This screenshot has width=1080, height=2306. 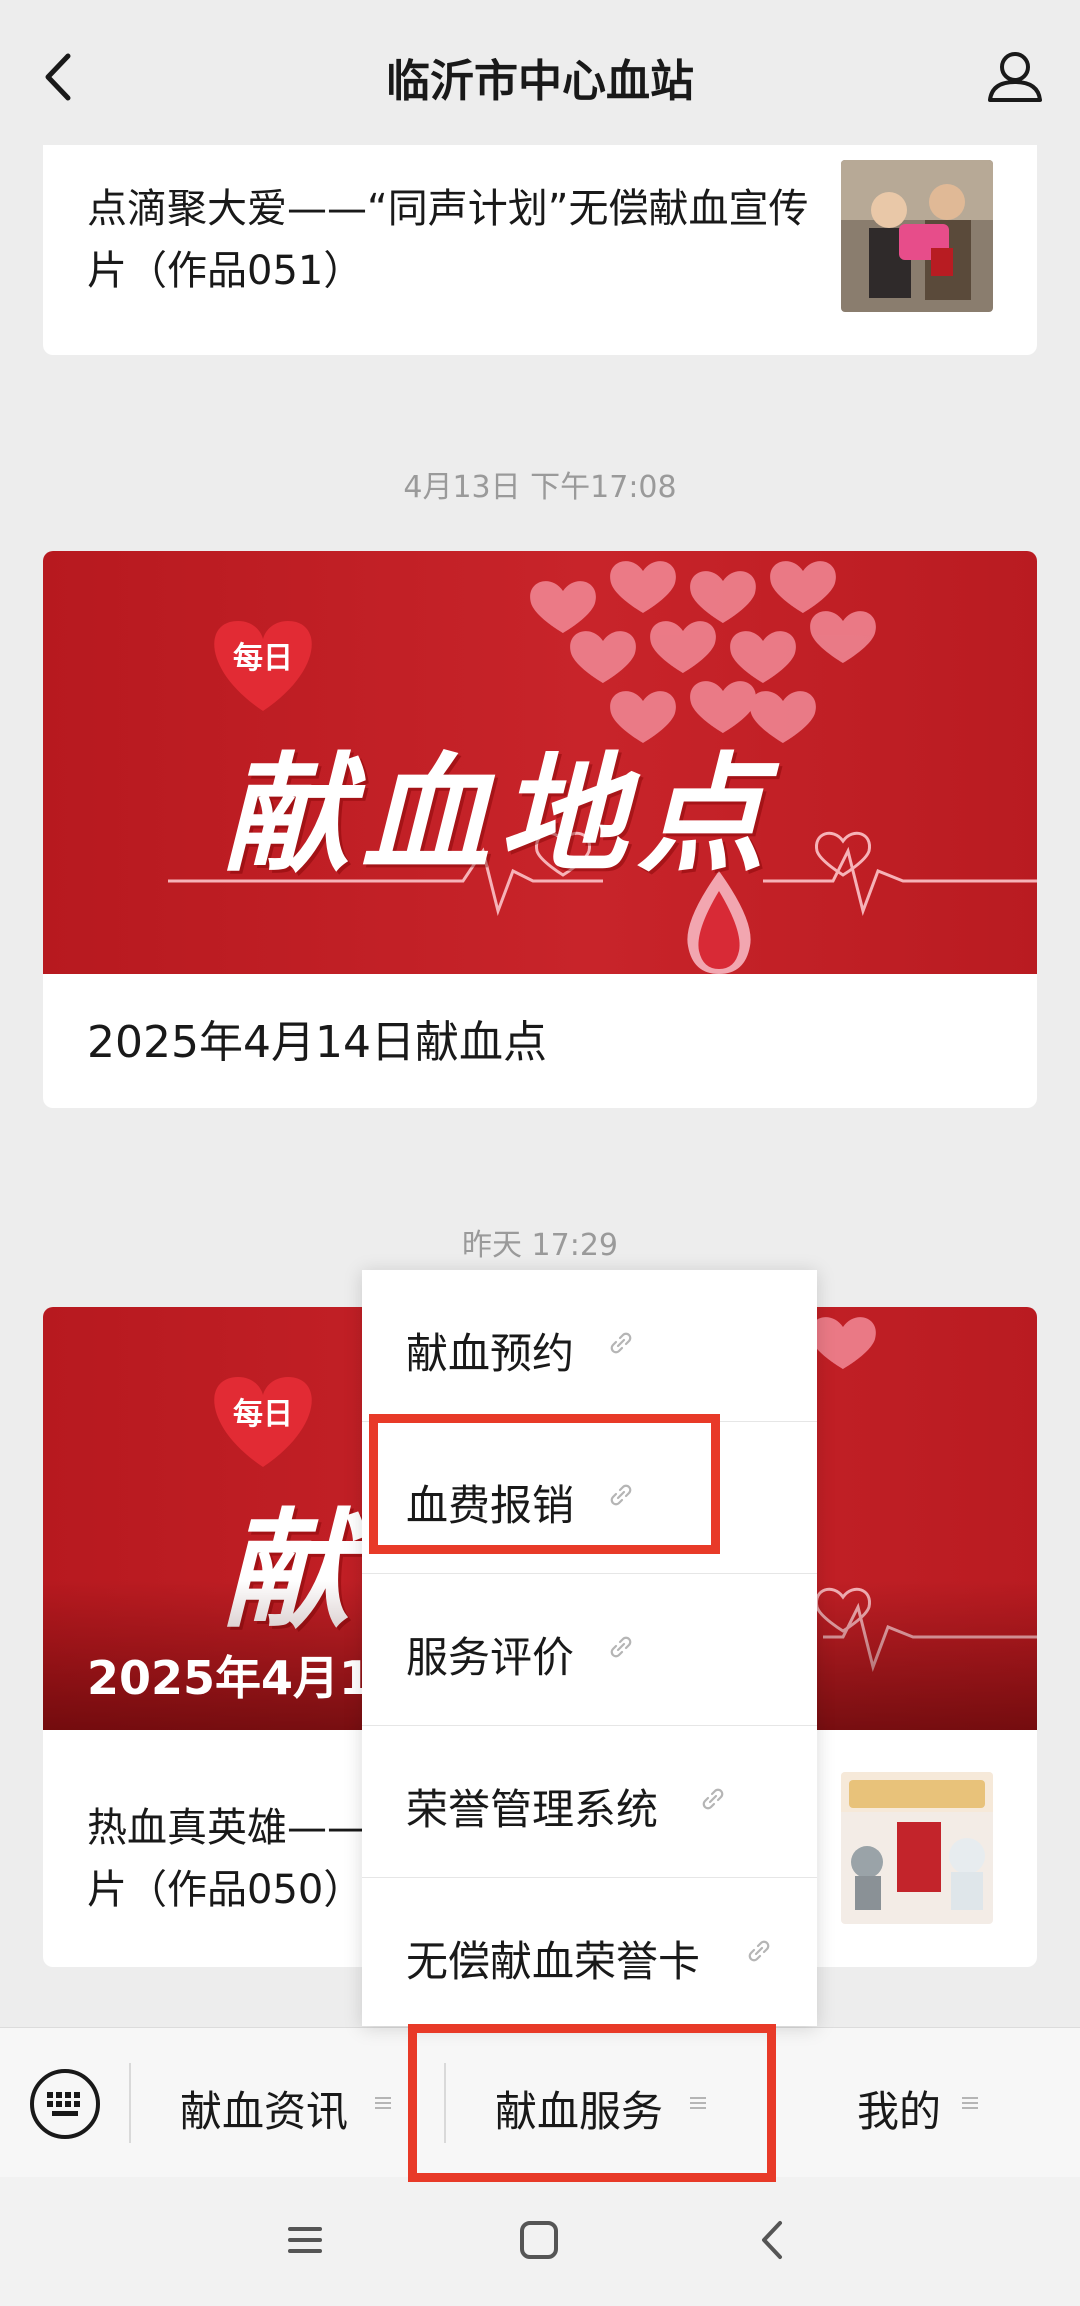 I want to click on keyboard-toggle-button, so click(x=65, y=2104).